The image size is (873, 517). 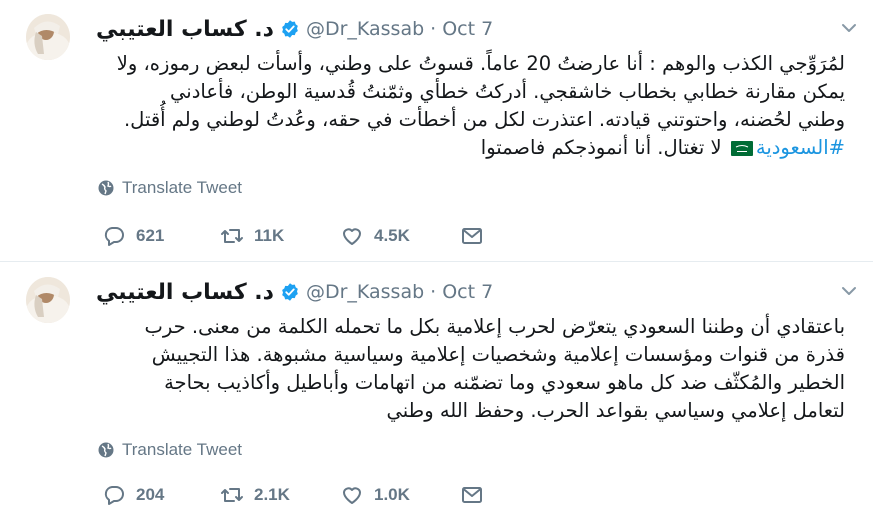 I want to click on retweet-button: 2.1K, so click(x=280, y=495).